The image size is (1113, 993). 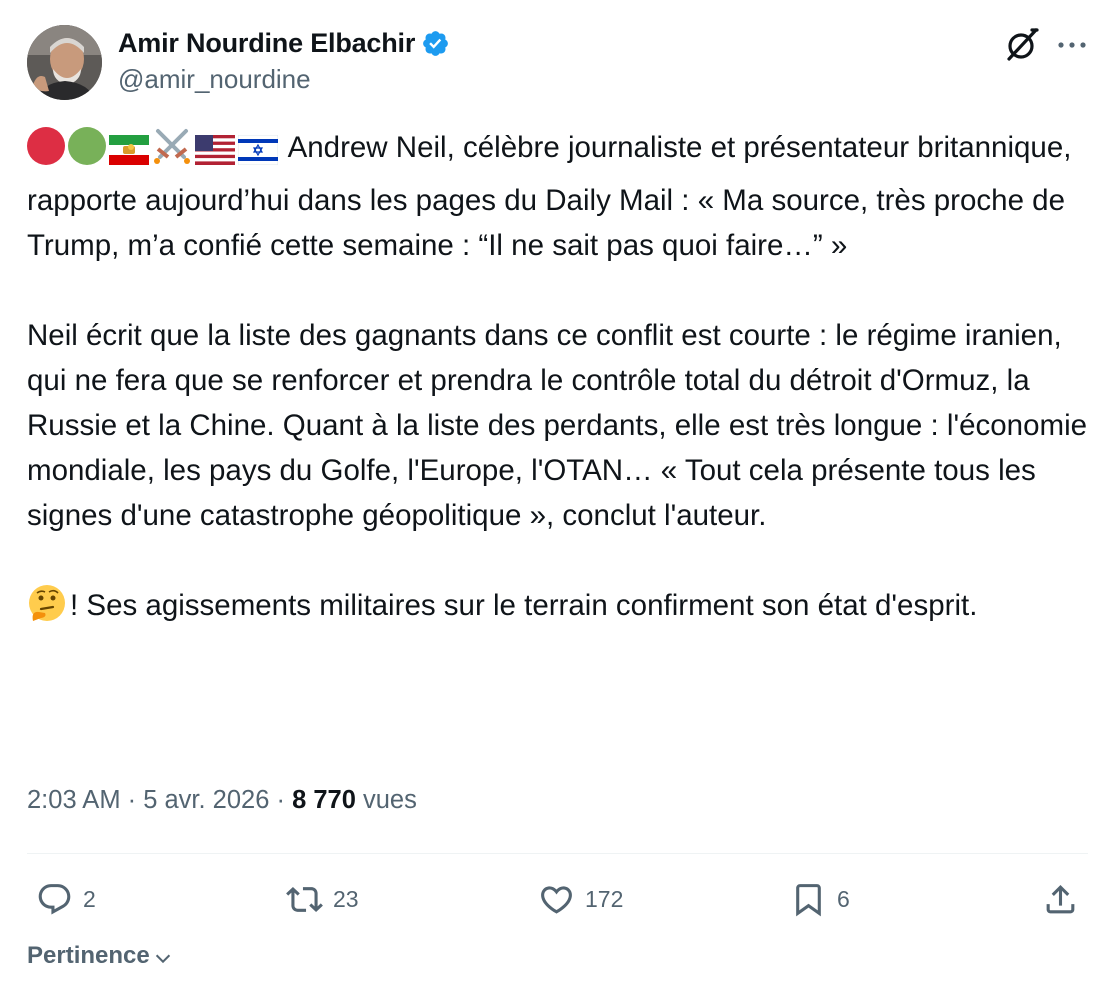 What do you see at coordinates (843, 898) in the screenshot?
I see `bookmark-count: 6` at bounding box center [843, 898].